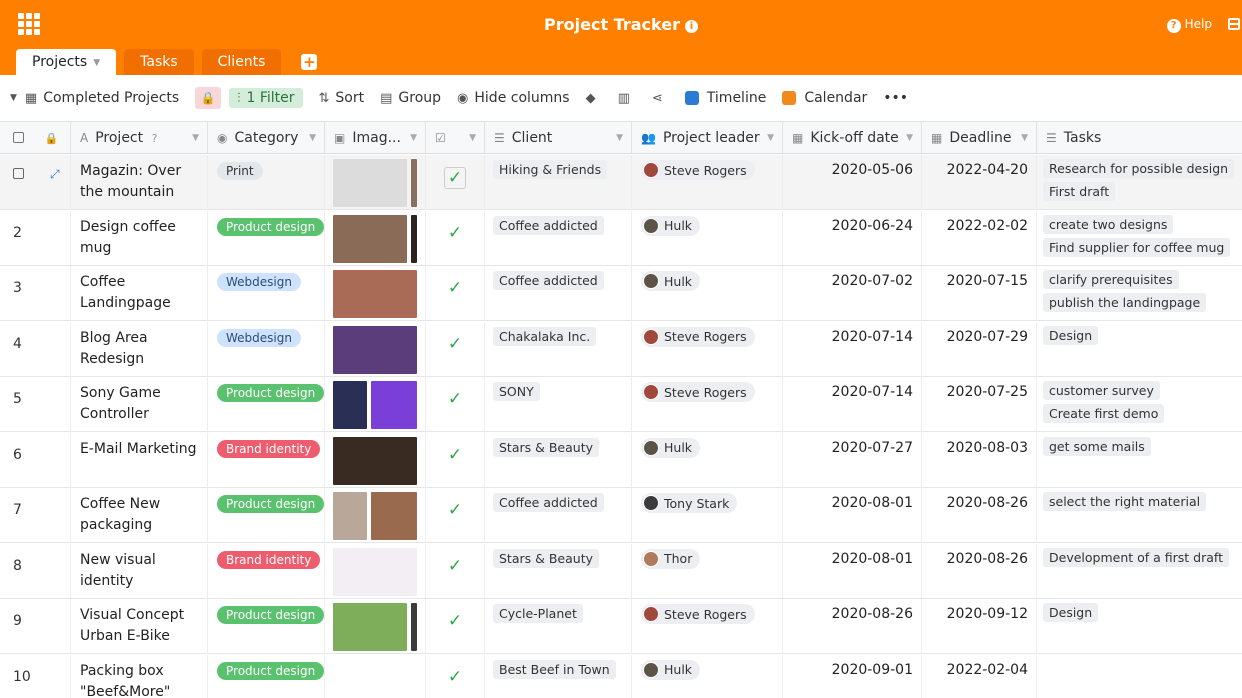  What do you see at coordinates (558, 138) in the screenshot?
I see `column-header-client: ☰ Client ▼` at bounding box center [558, 138].